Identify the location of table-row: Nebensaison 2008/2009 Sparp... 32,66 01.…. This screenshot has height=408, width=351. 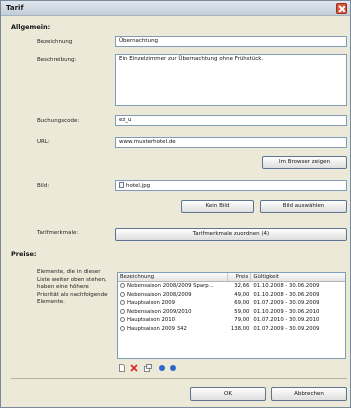
(231, 286).